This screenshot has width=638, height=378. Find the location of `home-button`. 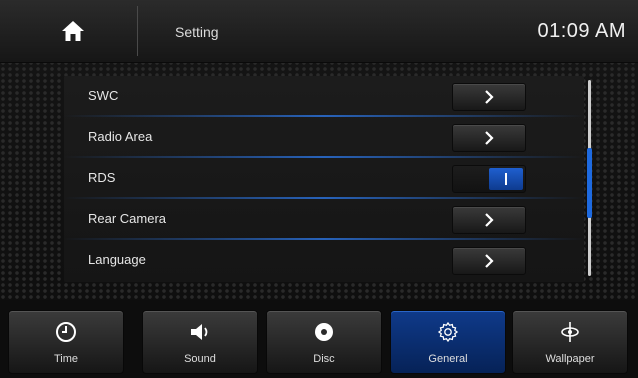

home-button is located at coordinates (73, 31).